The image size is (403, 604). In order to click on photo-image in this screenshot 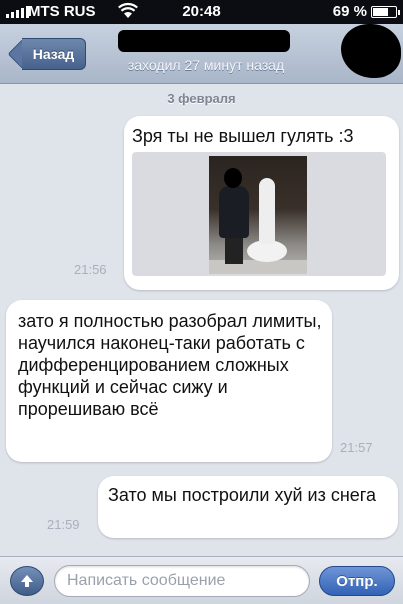, I will do `click(258, 215)`.